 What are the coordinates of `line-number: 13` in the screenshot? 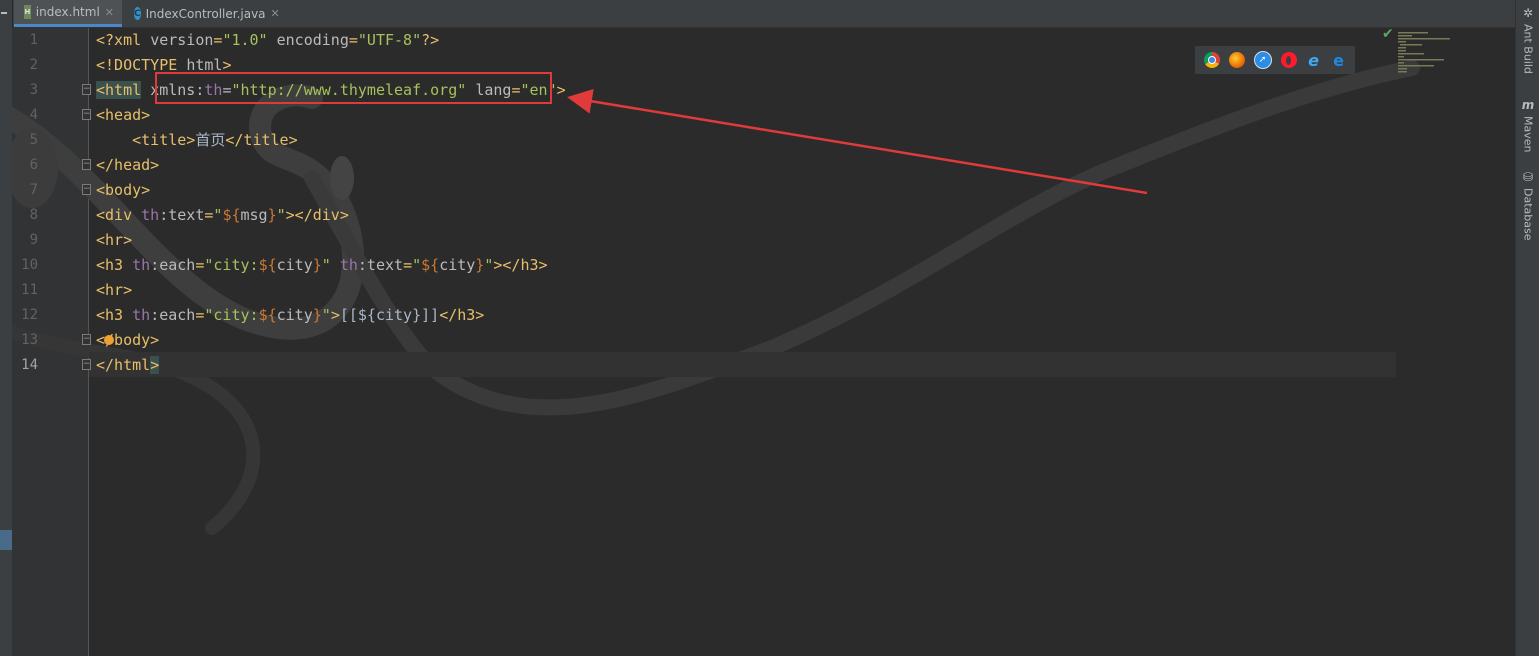 It's located at (25, 340).